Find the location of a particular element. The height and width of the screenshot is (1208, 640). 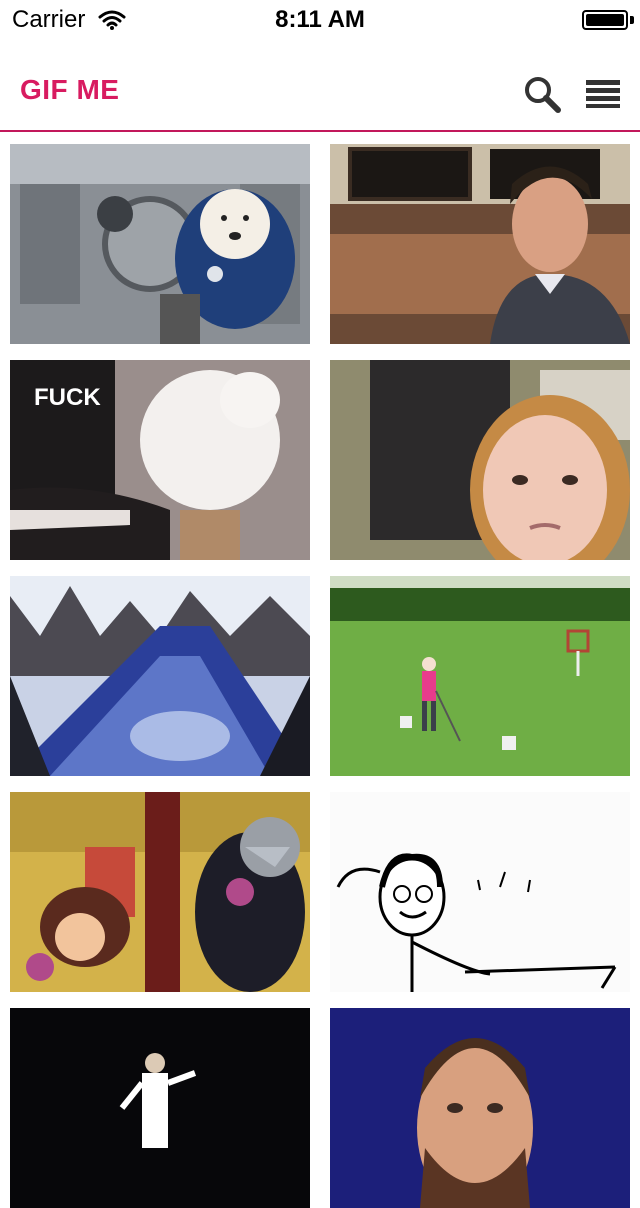

status-bar: Carrier 8:11 AM is located at coordinates (320, 20).